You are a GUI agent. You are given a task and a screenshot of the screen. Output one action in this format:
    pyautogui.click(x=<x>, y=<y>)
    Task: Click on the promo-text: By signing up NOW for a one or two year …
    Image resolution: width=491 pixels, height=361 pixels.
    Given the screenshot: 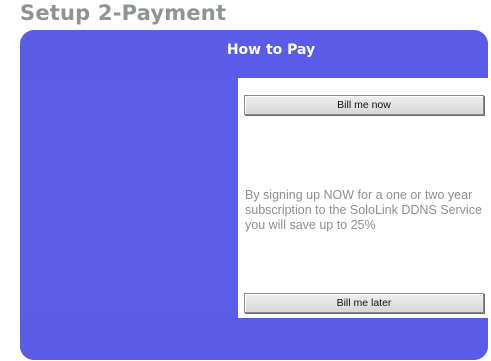 What is the action you would take?
    pyautogui.click(x=363, y=210)
    